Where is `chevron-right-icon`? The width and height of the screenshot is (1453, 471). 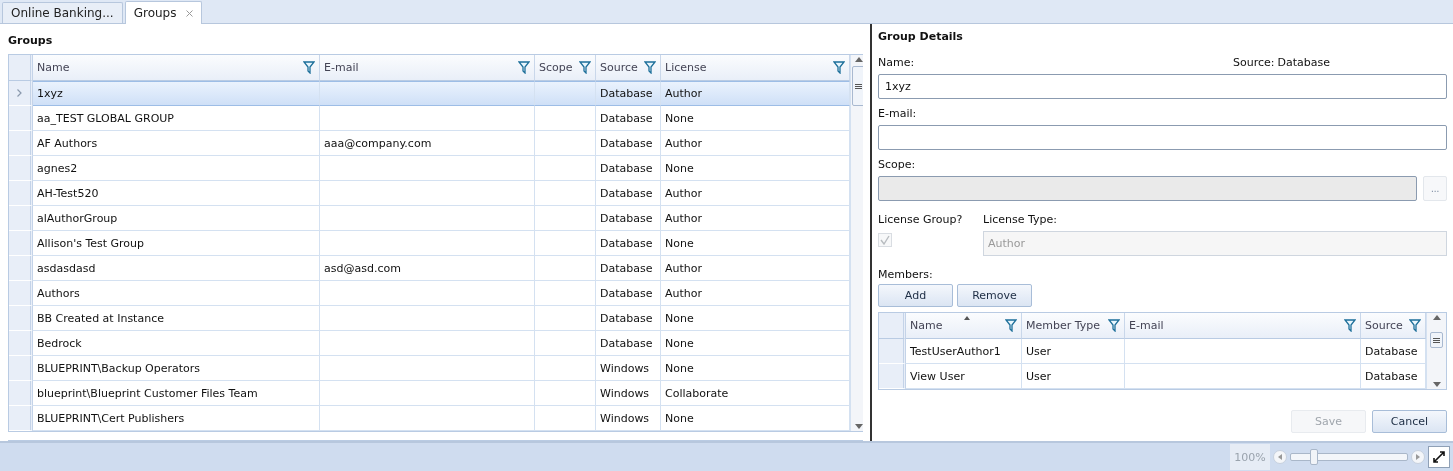 chevron-right-icon is located at coordinates (19, 93).